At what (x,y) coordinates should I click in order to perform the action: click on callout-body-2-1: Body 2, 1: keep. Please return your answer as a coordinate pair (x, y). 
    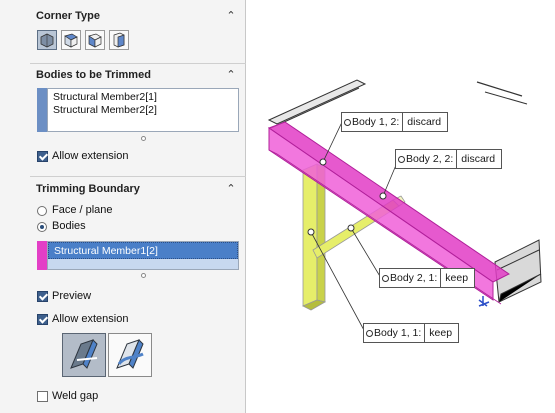
    Looking at the image, I should click on (427, 278).